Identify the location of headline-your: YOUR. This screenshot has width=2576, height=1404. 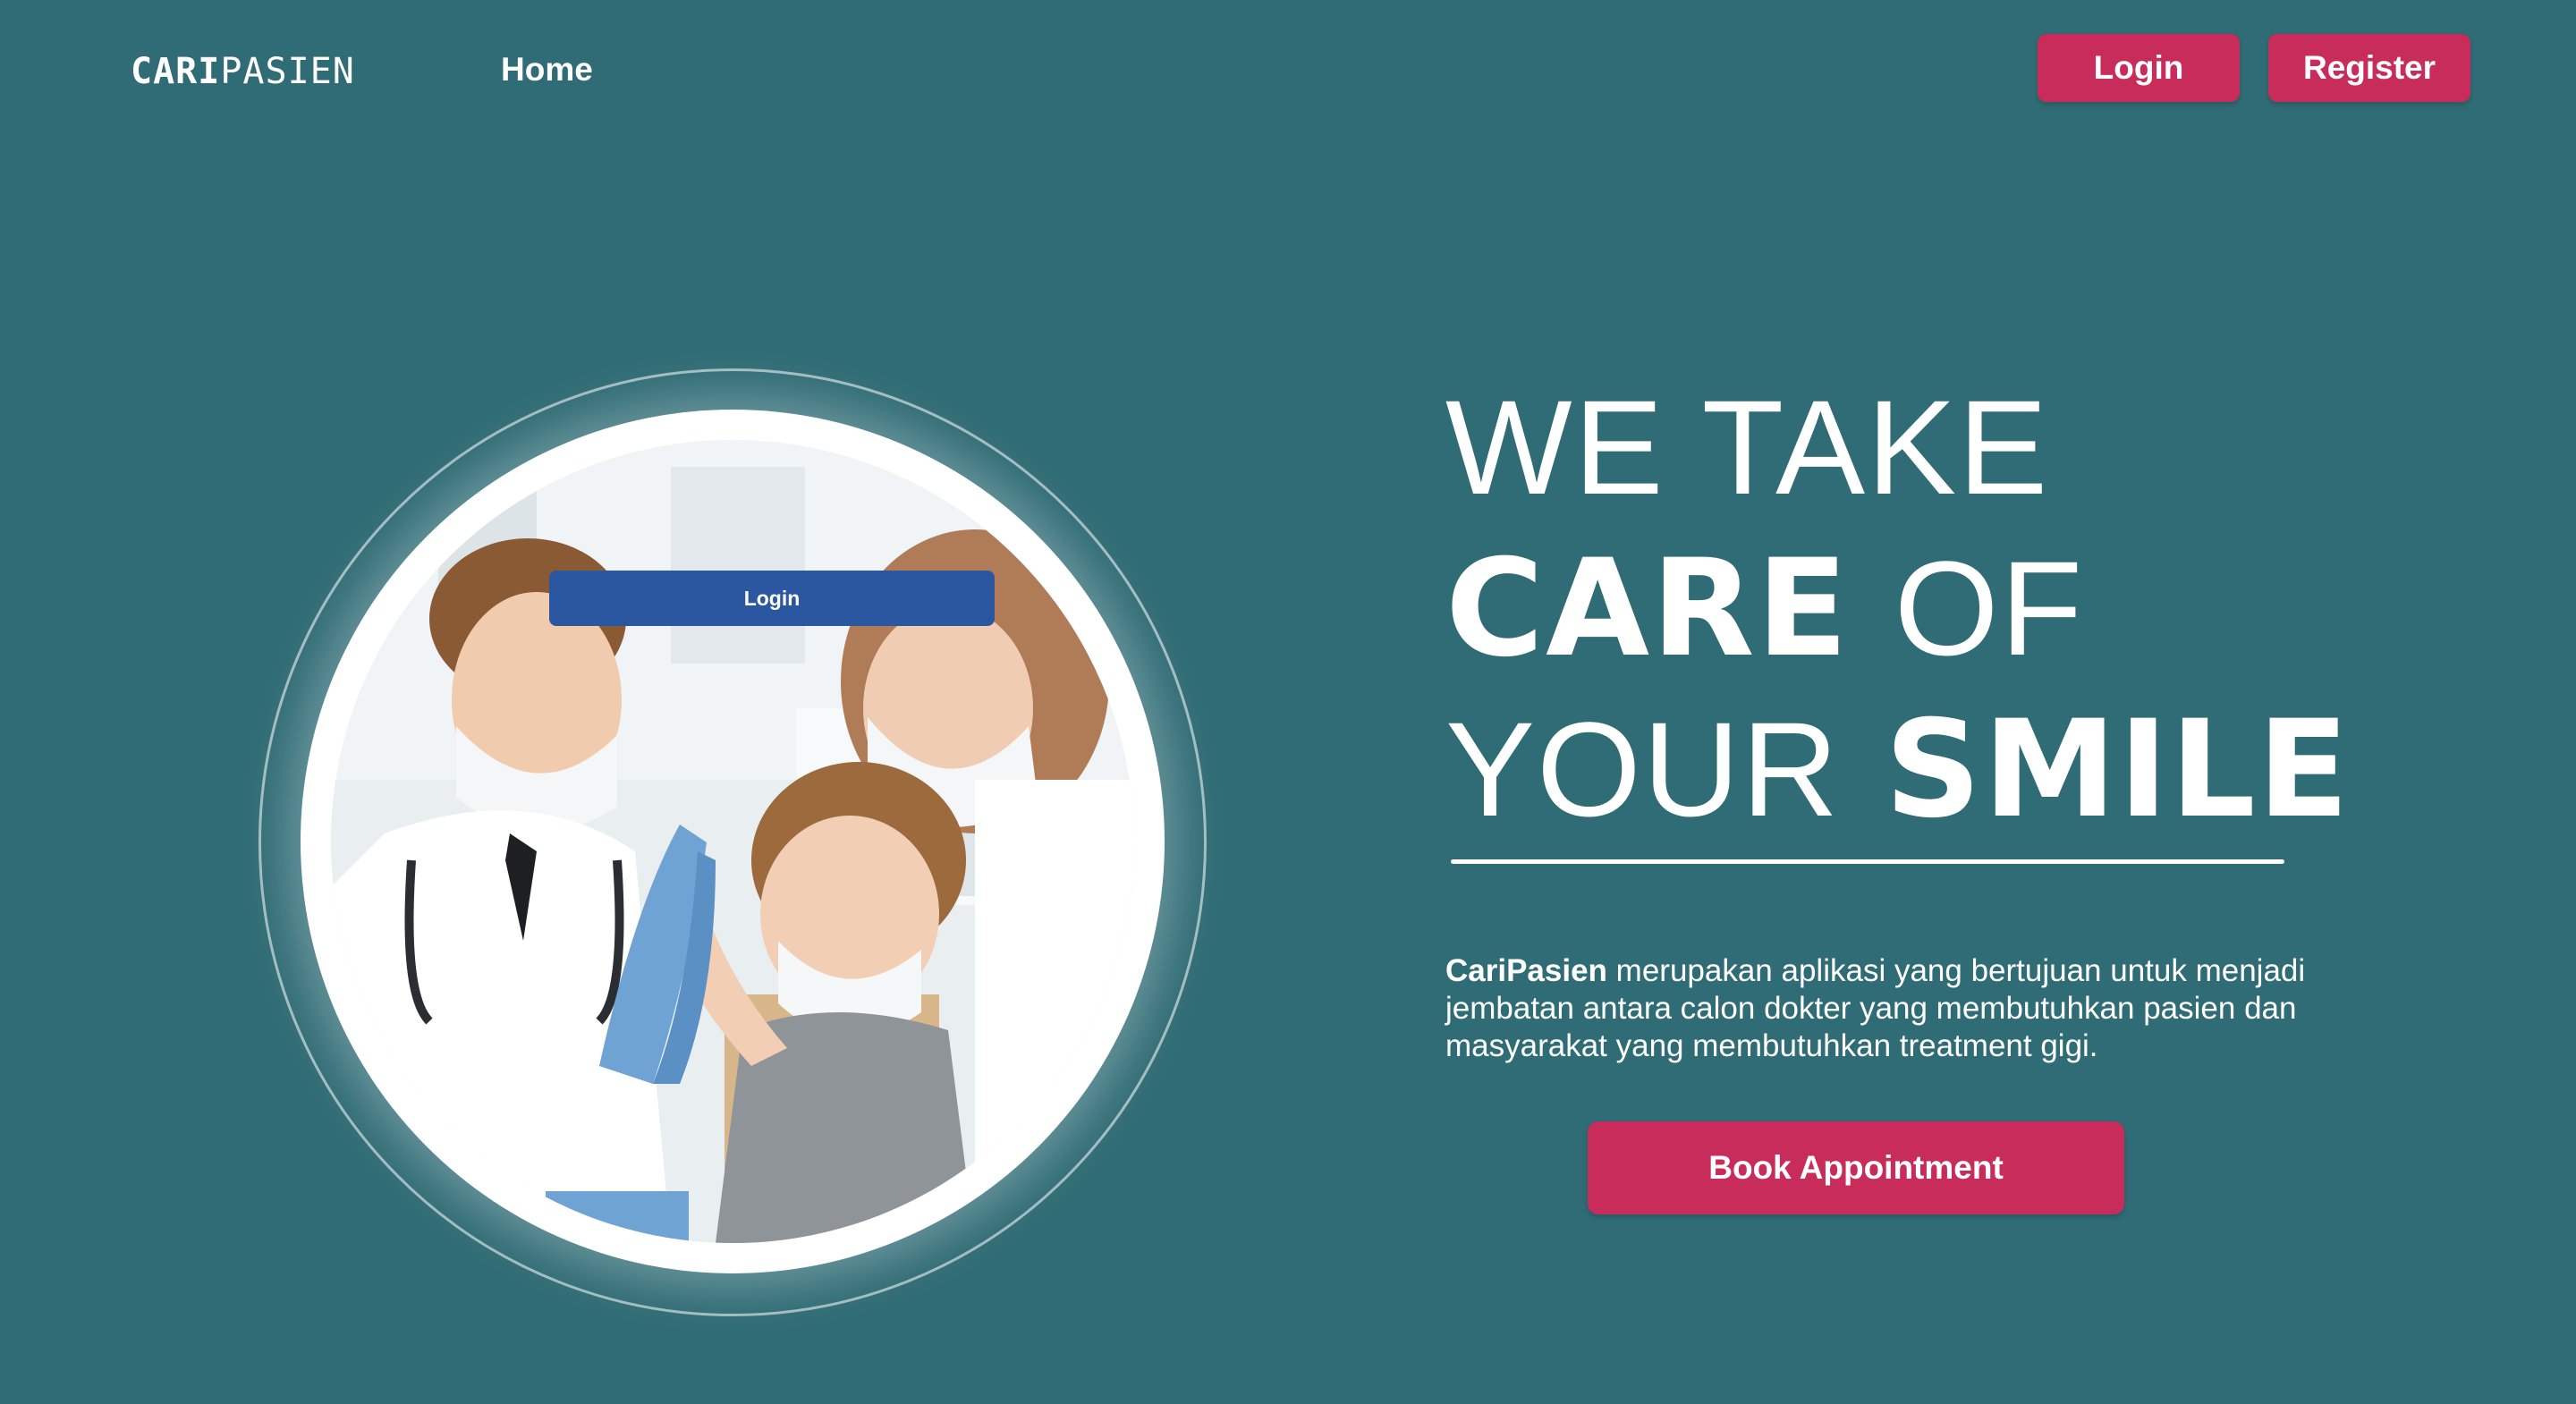
(1643, 769).